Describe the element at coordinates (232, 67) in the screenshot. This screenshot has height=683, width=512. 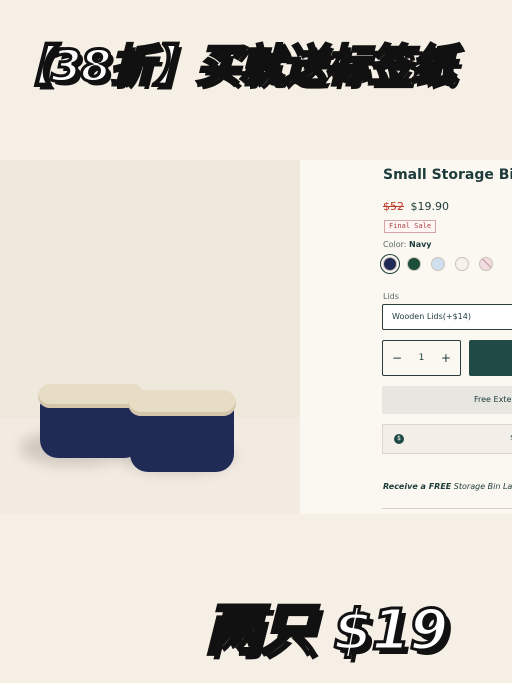
I see `promo-headline: 【38折】买就送标签纸` at that location.